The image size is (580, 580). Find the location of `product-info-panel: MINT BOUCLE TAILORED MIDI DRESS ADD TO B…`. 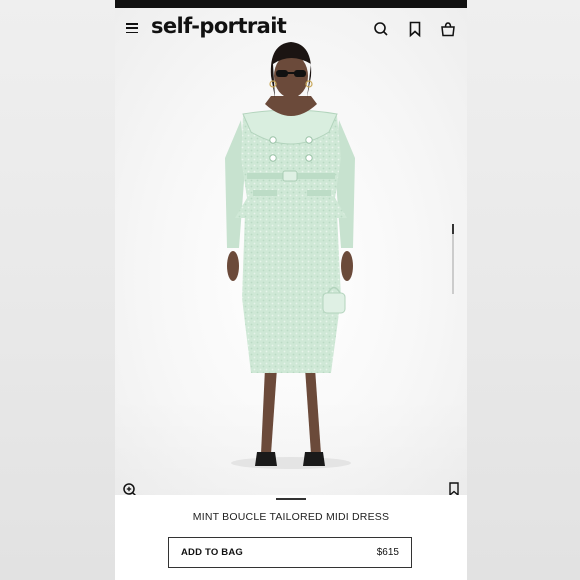

product-info-panel: MINT BOUCLE TAILORED MIDI DRESS ADD TO B… is located at coordinates (291, 537).